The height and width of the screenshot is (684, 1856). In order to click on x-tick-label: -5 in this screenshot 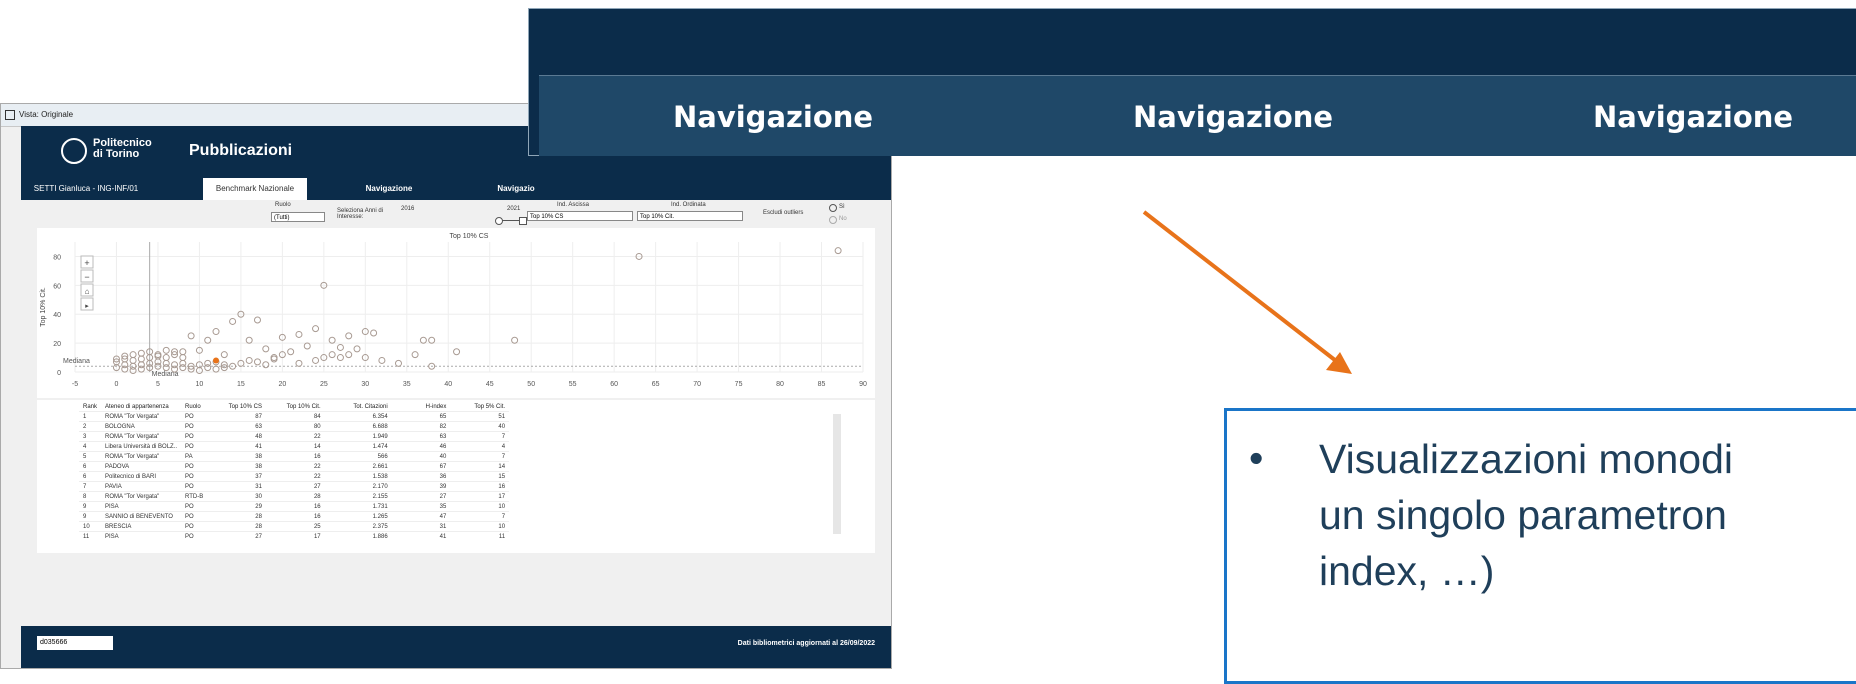, I will do `click(75, 384)`.